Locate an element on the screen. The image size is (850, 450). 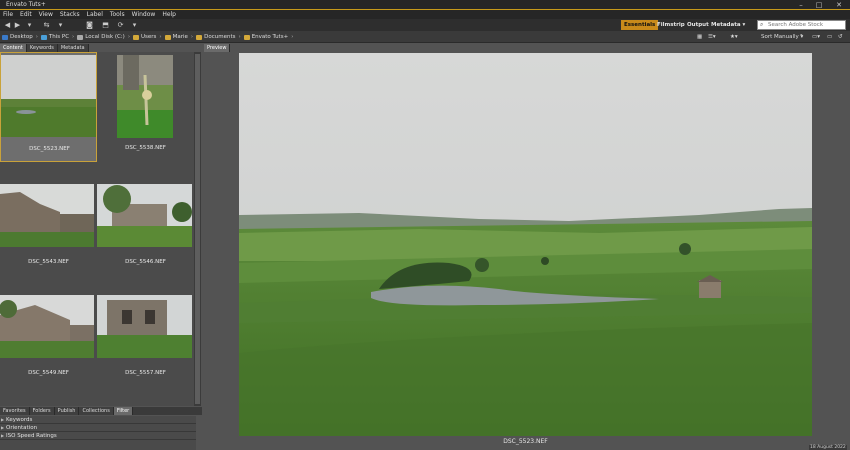
thumbnail-label: DSC_5538.NEF is located at coordinates (145, 148).